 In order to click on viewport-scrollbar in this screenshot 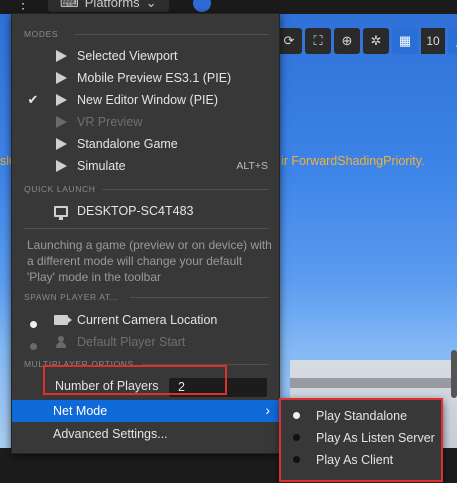, I will do `click(454, 374)`.